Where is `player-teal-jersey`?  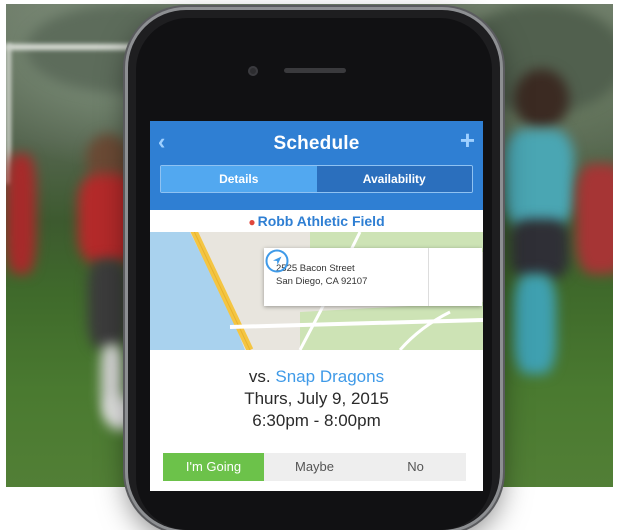 player-teal-jersey is located at coordinates (539, 179).